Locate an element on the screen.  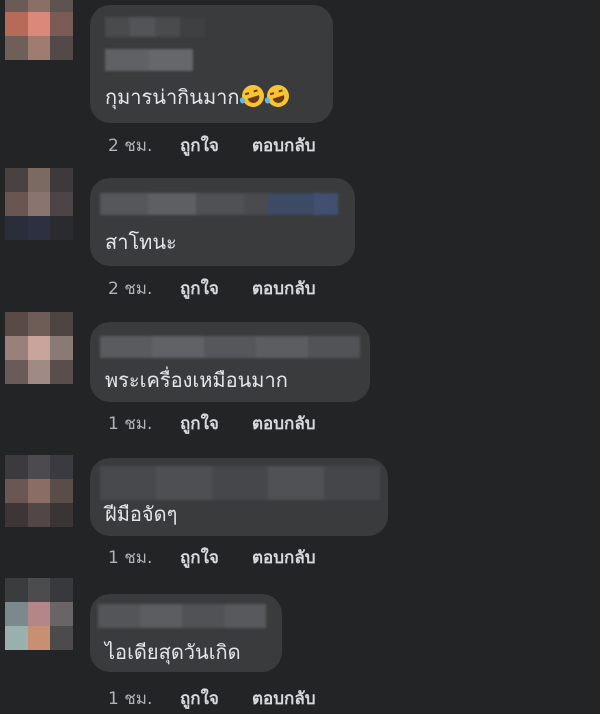
comment-bubble: พระเครื่องเหมือนมาก is located at coordinates (230, 362).